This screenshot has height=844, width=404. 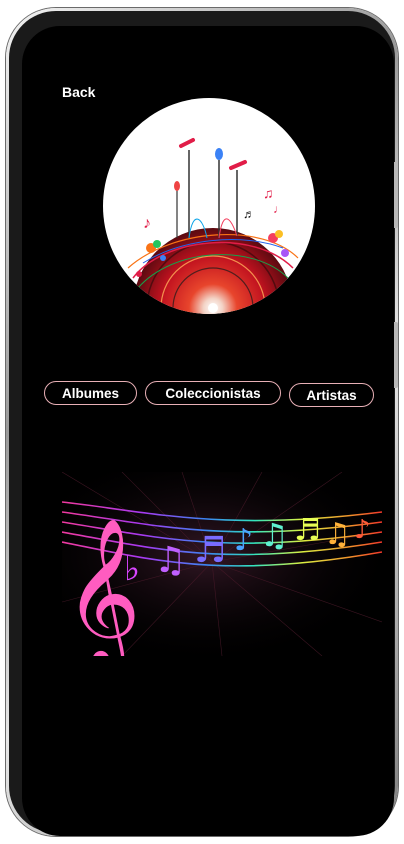 I want to click on hero-illustration: ♪ ♫ ♬ ♩, so click(x=209, y=206).